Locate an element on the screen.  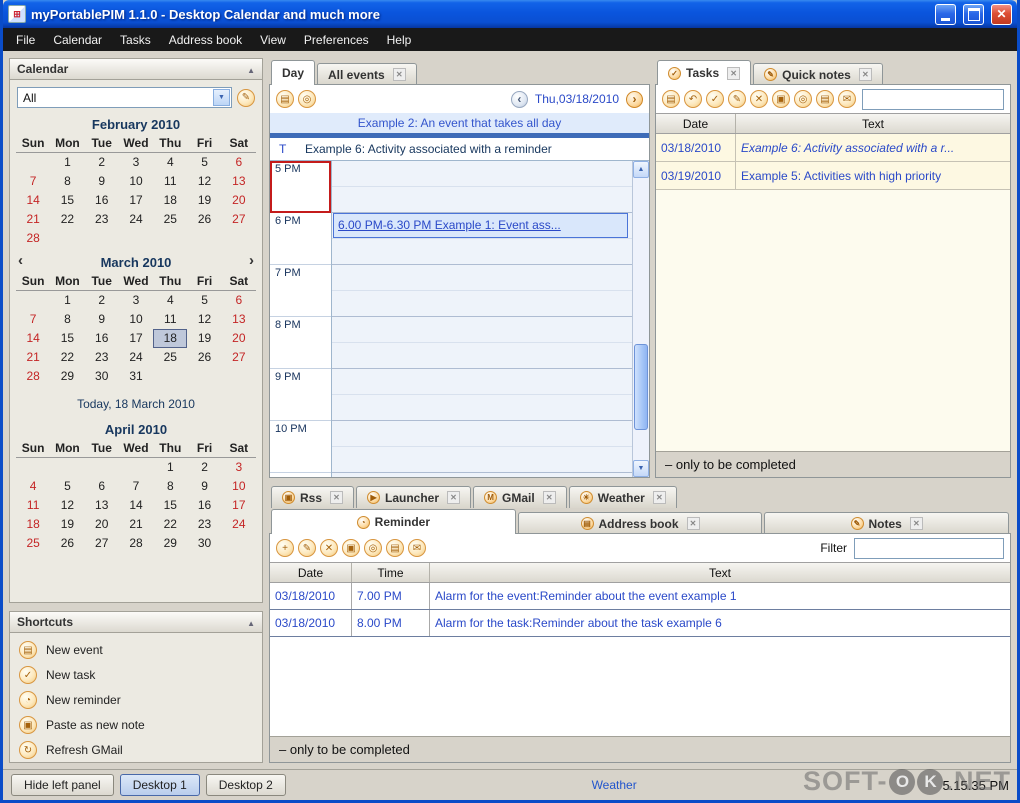
calendar-day: 1 is located at coordinates (67, 300).